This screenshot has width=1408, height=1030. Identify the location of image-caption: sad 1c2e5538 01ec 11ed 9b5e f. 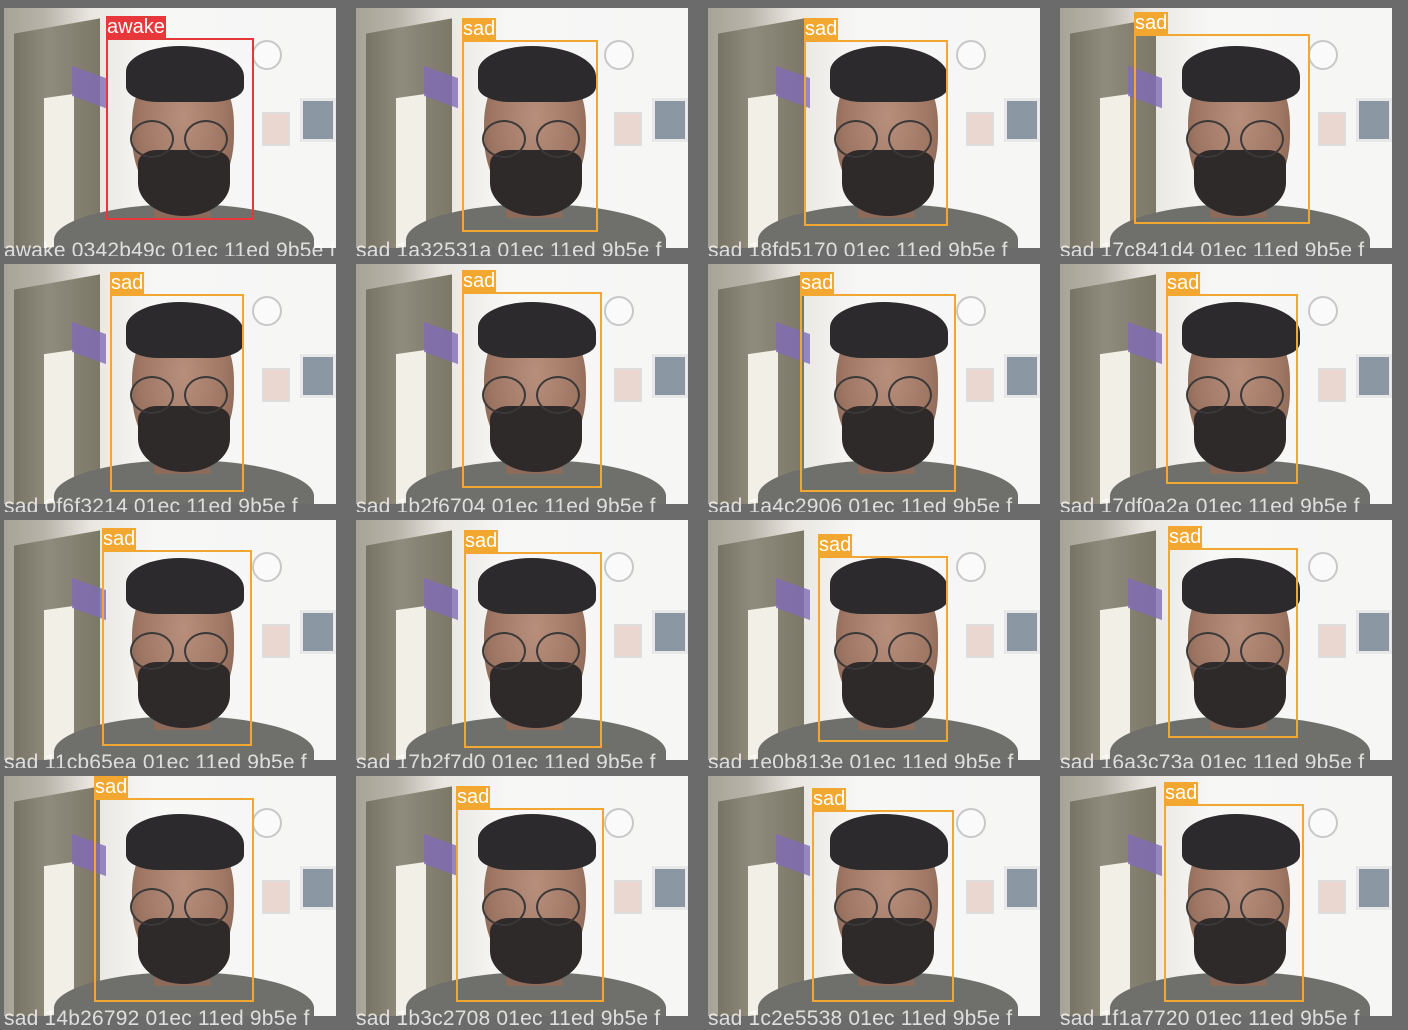
(860, 1018).